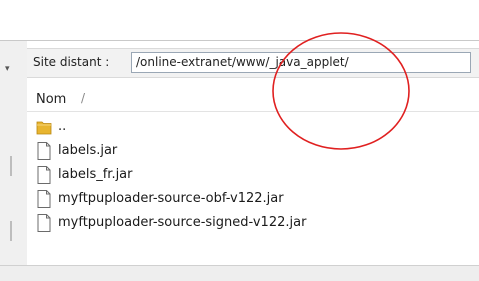 The width and height of the screenshot is (479, 281). I want to click on sort-indicator-icon: /, so click(83, 98).